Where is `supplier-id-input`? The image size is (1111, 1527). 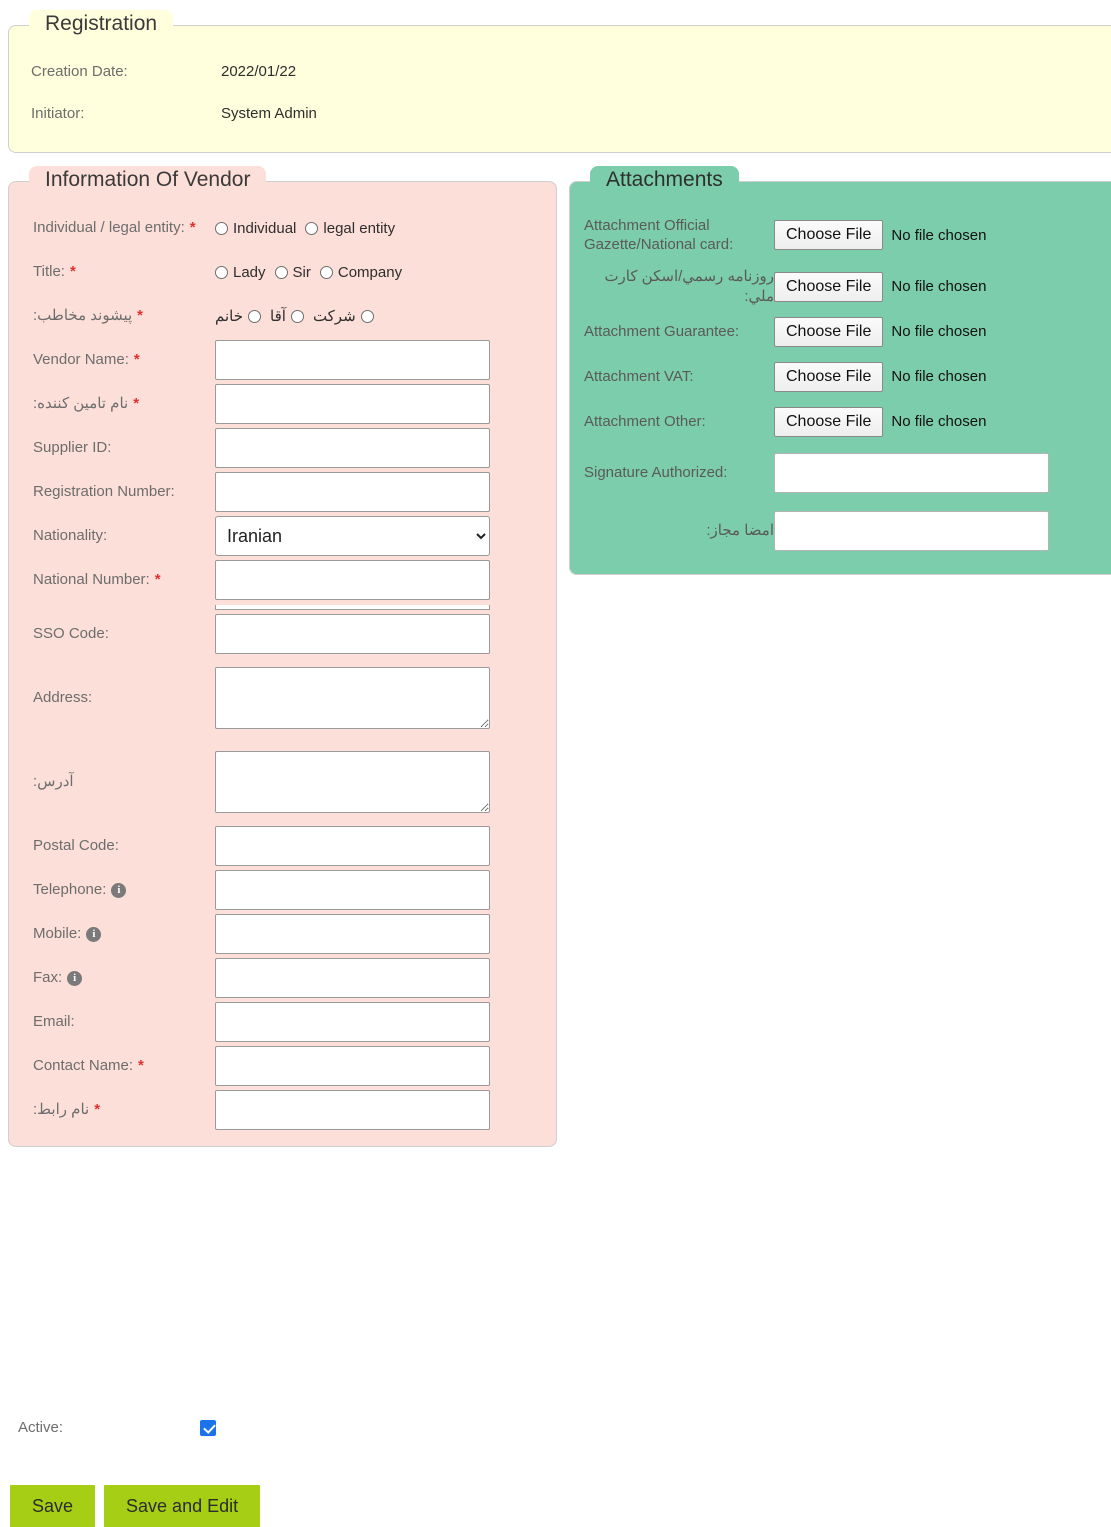 supplier-id-input is located at coordinates (352, 448).